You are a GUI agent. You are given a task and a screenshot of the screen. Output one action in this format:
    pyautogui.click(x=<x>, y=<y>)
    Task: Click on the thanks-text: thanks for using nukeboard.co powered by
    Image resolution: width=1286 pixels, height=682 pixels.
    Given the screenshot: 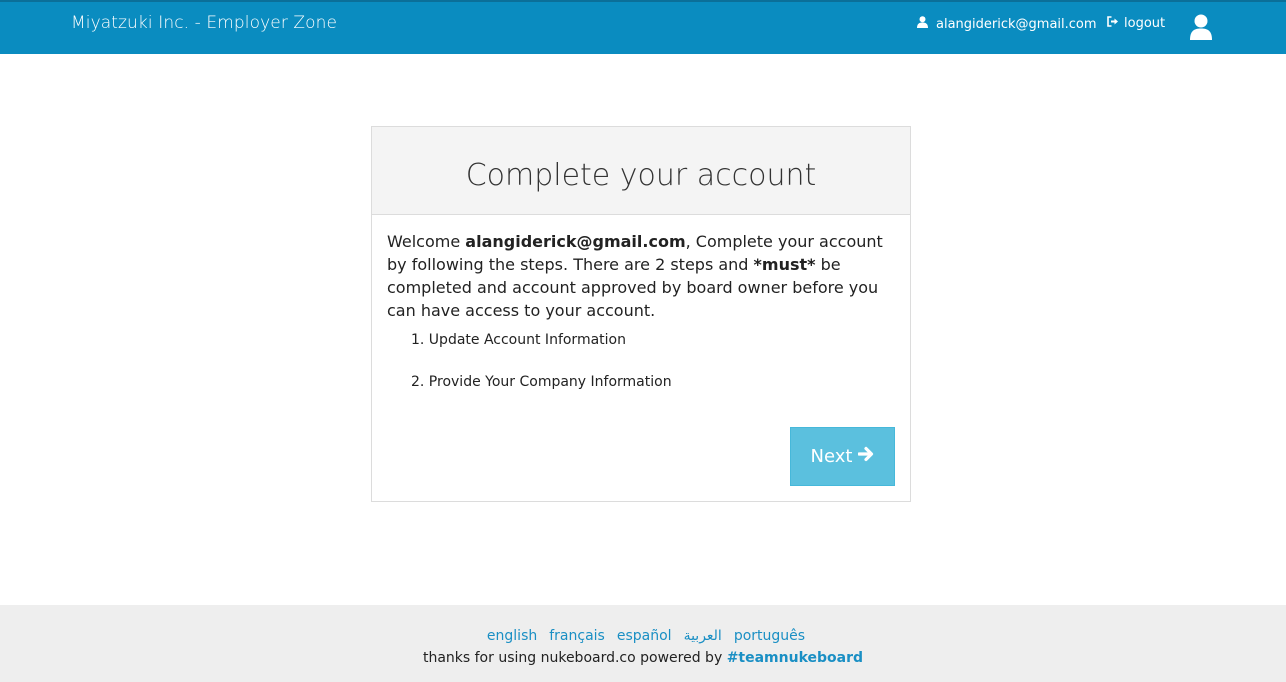 What is the action you would take?
    pyautogui.click(x=574, y=658)
    